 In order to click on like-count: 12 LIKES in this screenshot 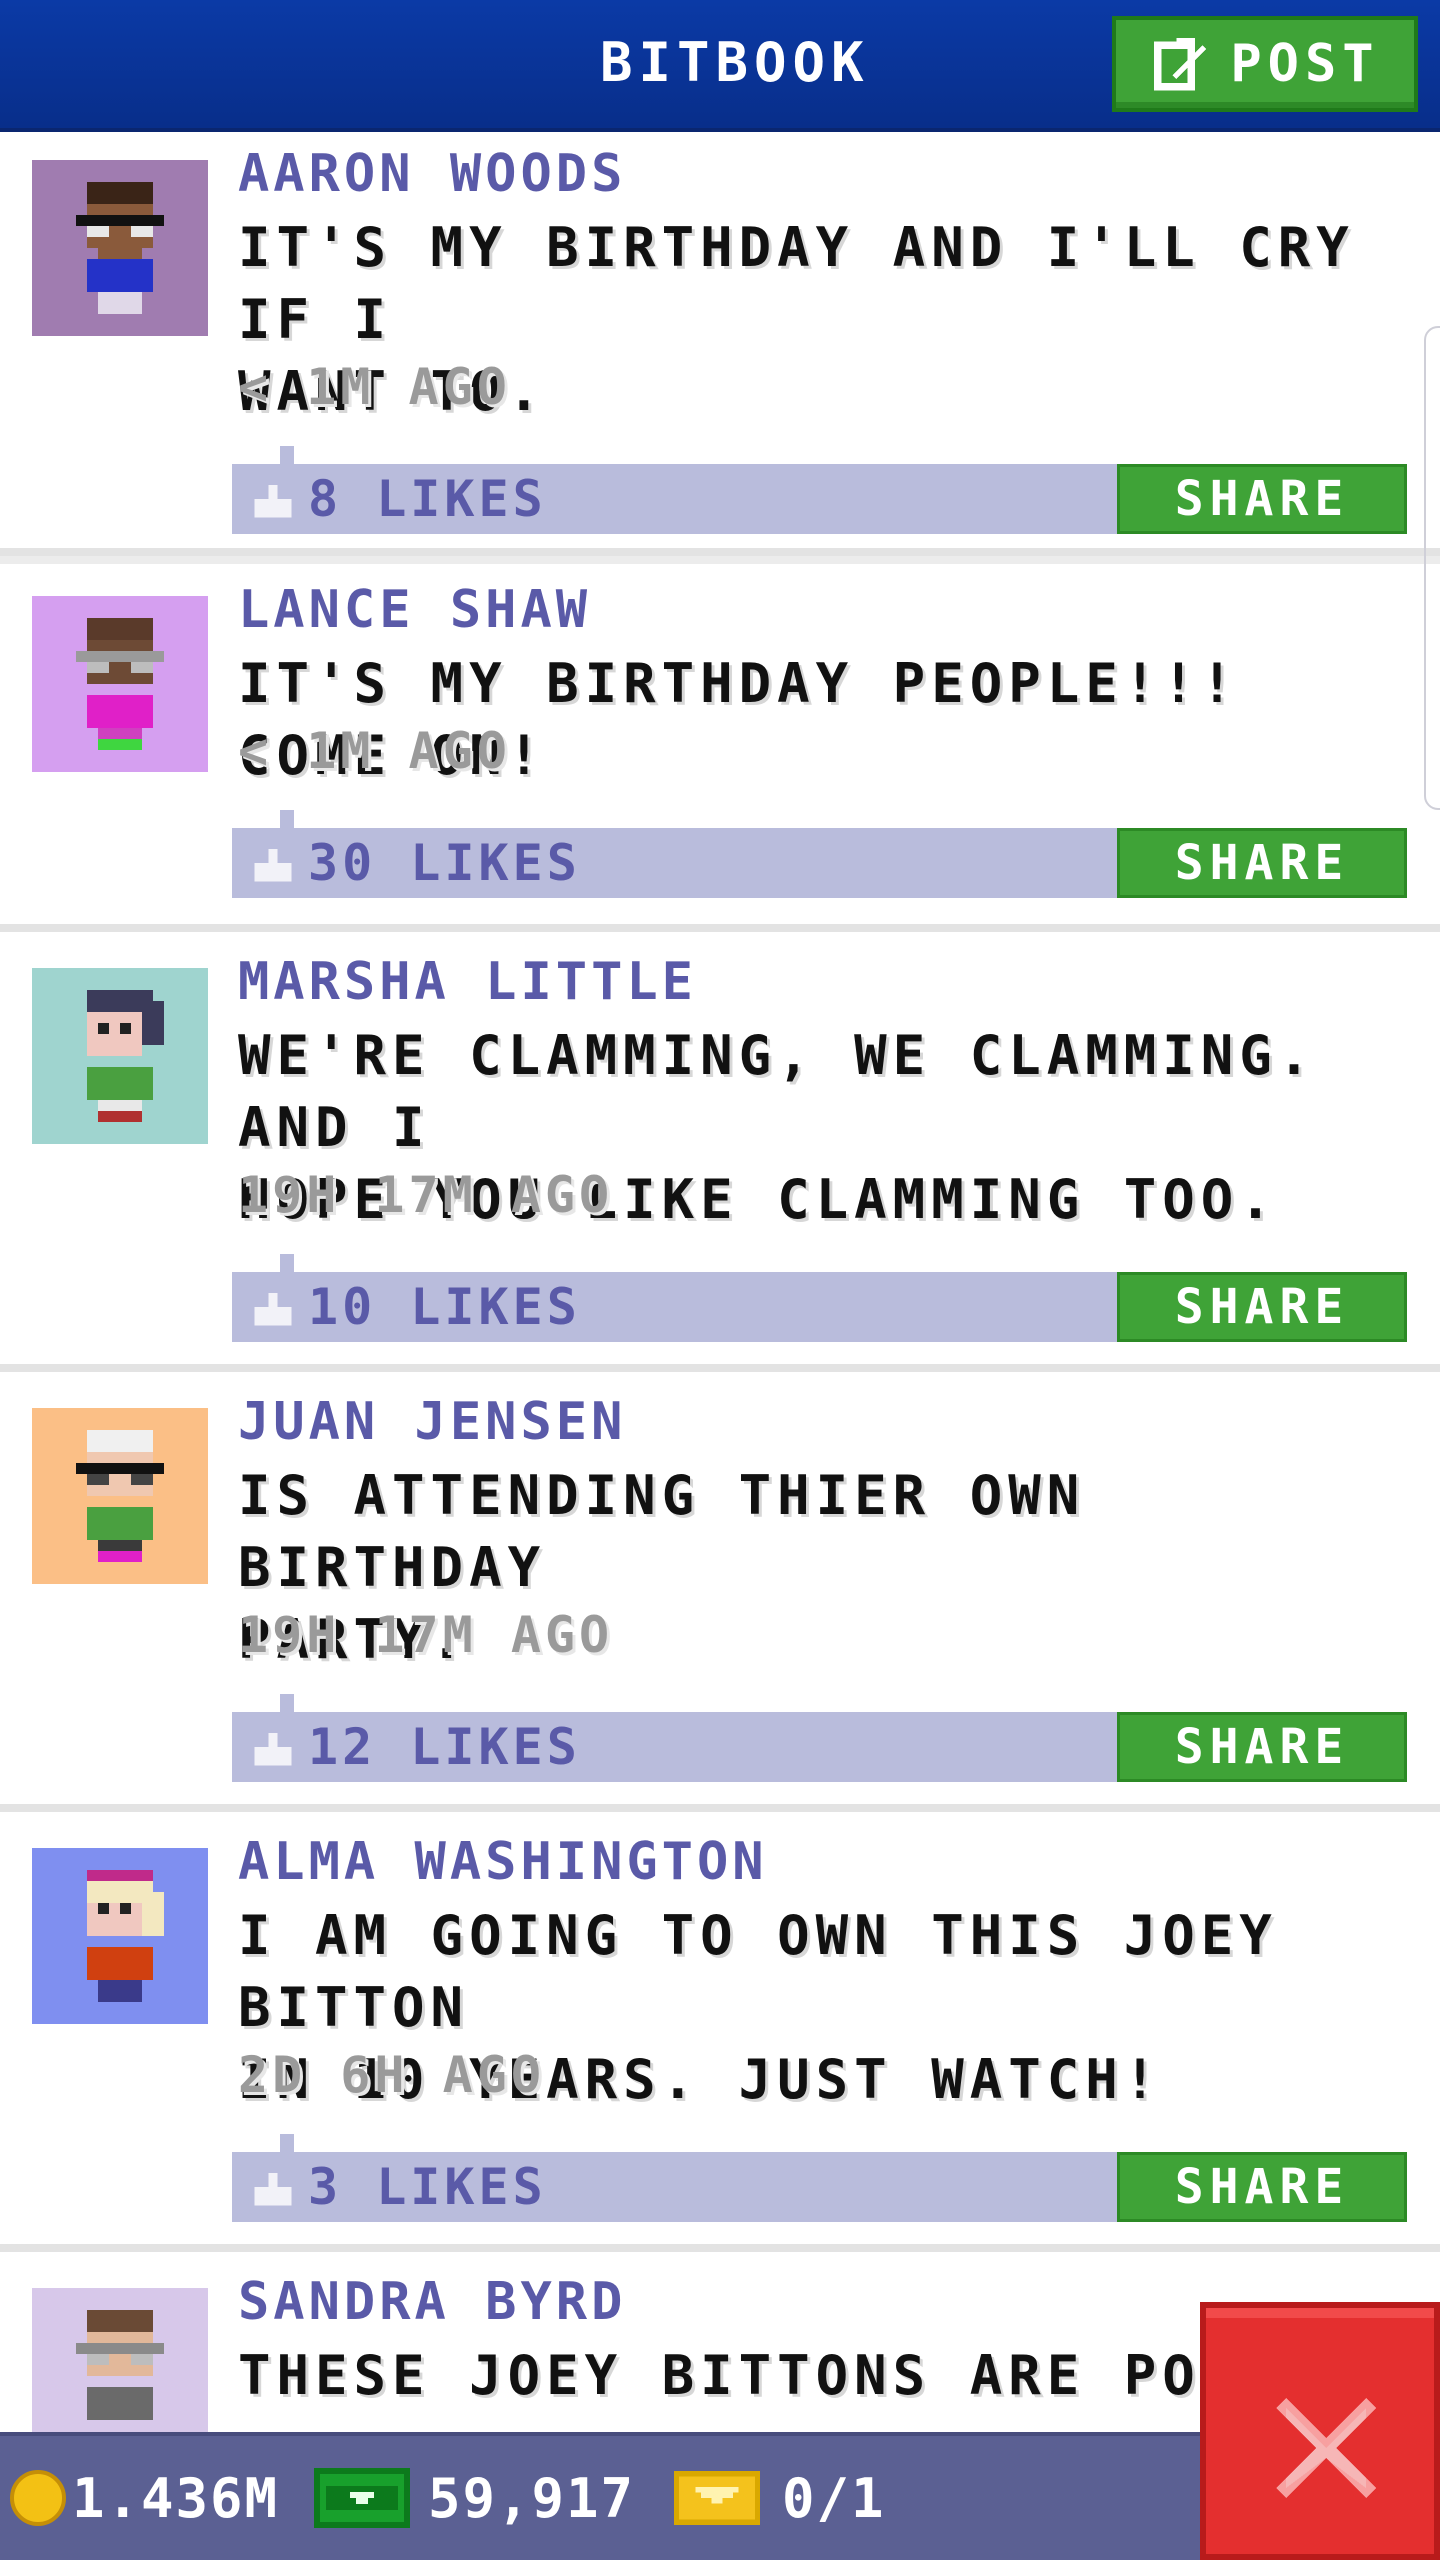, I will do `click(444, 1747)`.